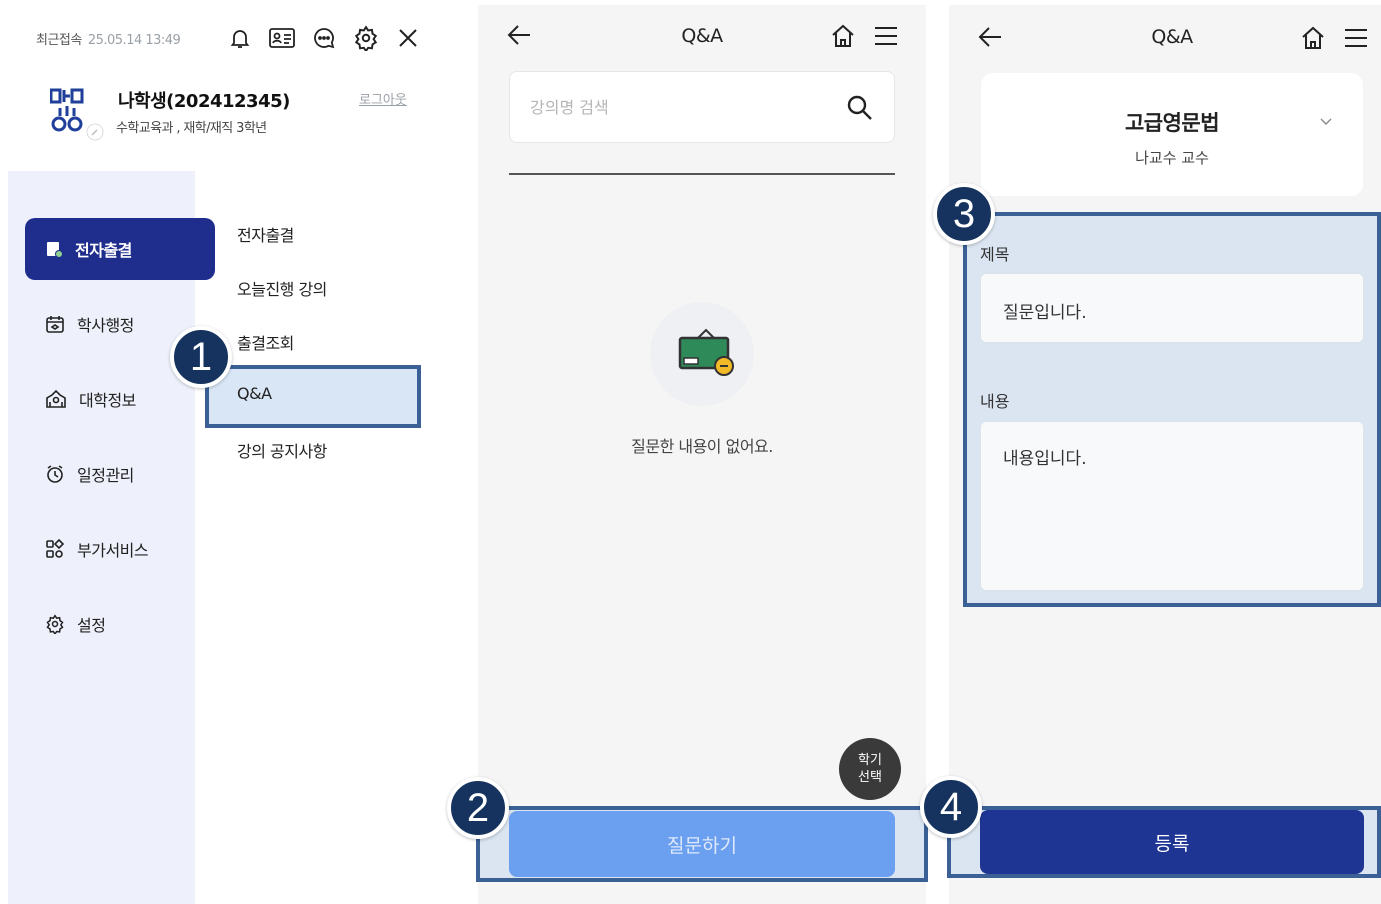 Image resolution: width=1381 pixels, height=904 pixels. Describe the element at coordinates (95, 132) in the screenshot. I see `edit-photo-icon` at that location.